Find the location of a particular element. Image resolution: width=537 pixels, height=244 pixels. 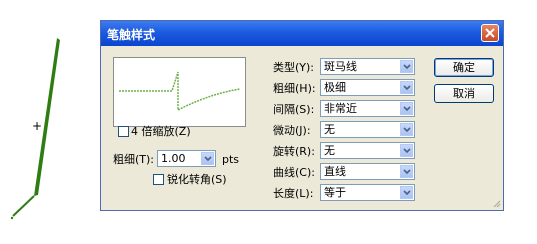

length-select: 等于 is located at coordinates (367, 192).